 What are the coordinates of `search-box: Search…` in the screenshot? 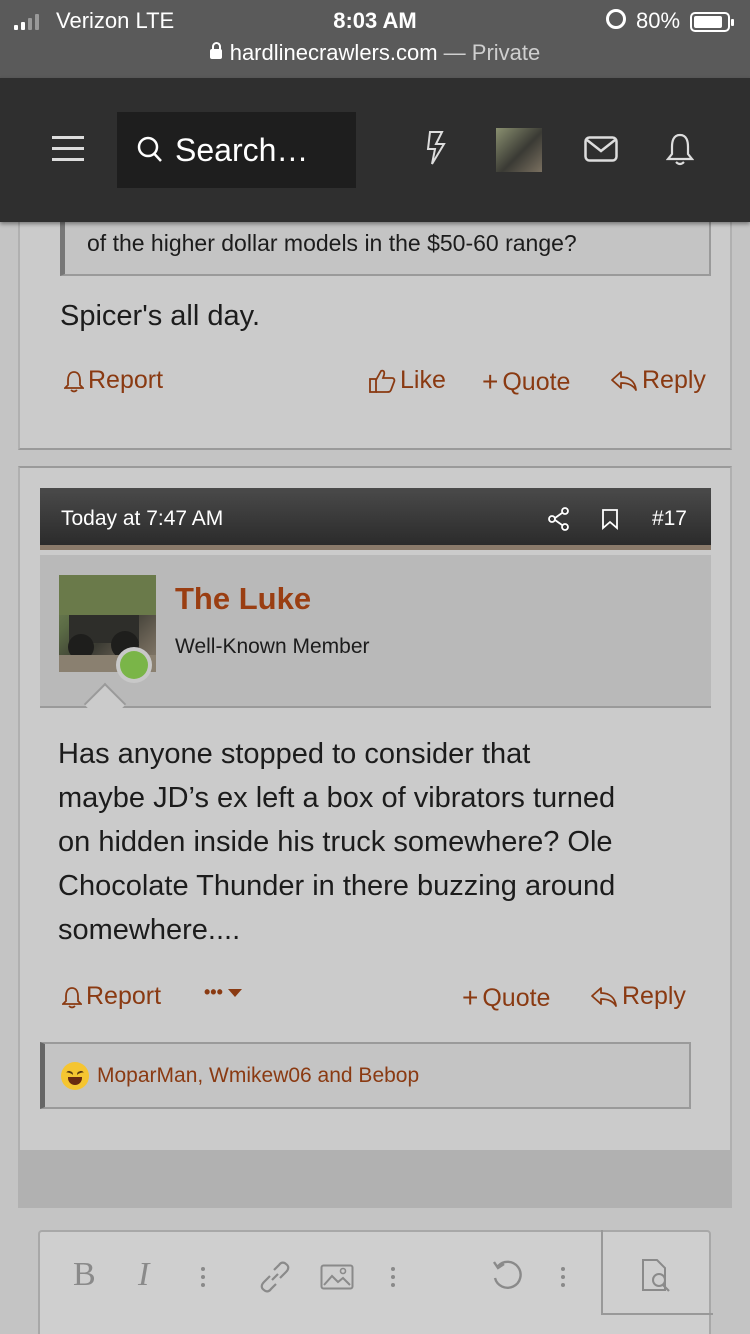 It's located at (236, 150).